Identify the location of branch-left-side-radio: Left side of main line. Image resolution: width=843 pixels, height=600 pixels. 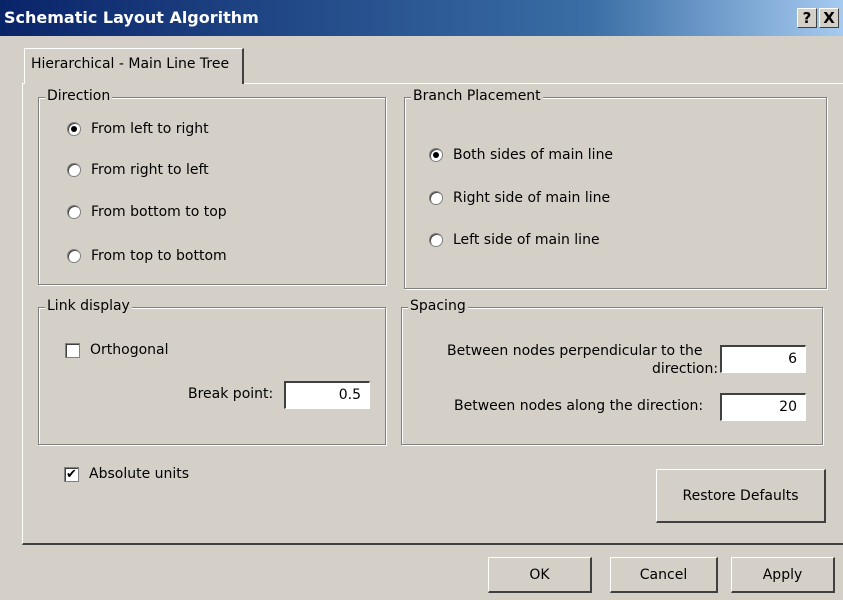
(514, 240).